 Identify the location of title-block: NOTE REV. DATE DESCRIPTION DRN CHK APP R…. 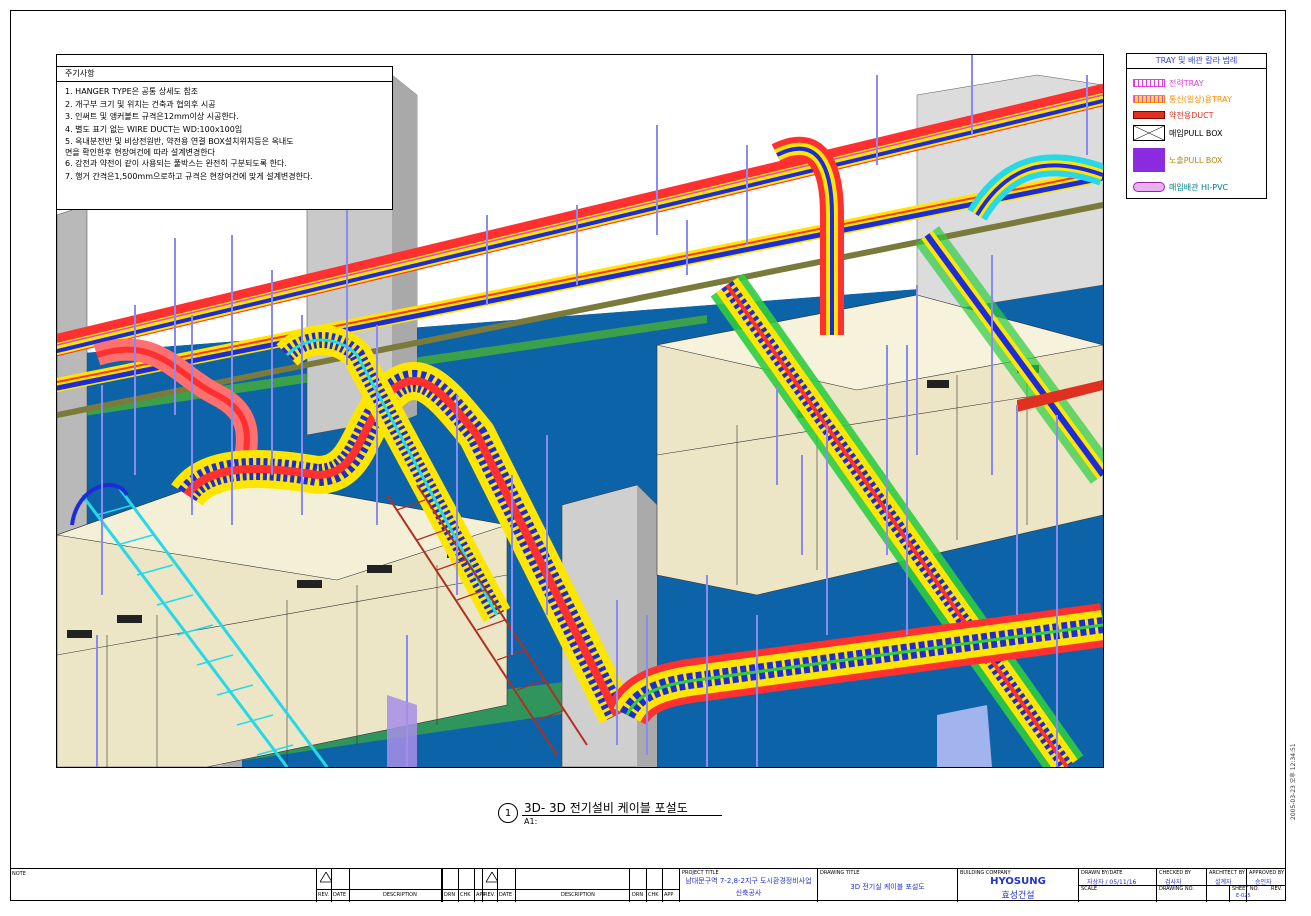
(648, 885).